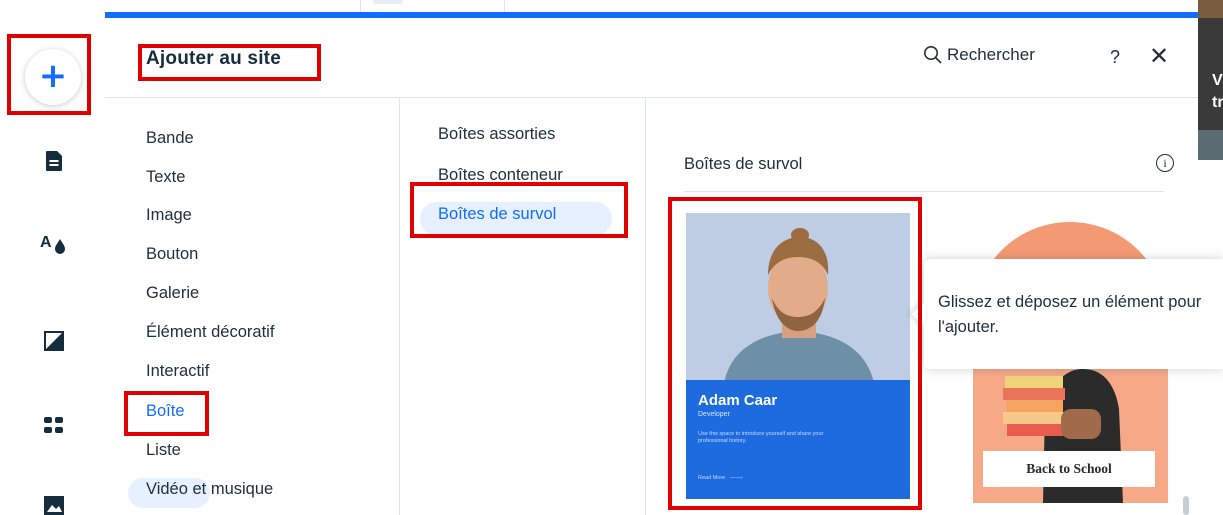 This screenshot has width=1223, height=515. Describe the element at coordinates (611, 6) in the screenshot. I see `top-bar` at that location.